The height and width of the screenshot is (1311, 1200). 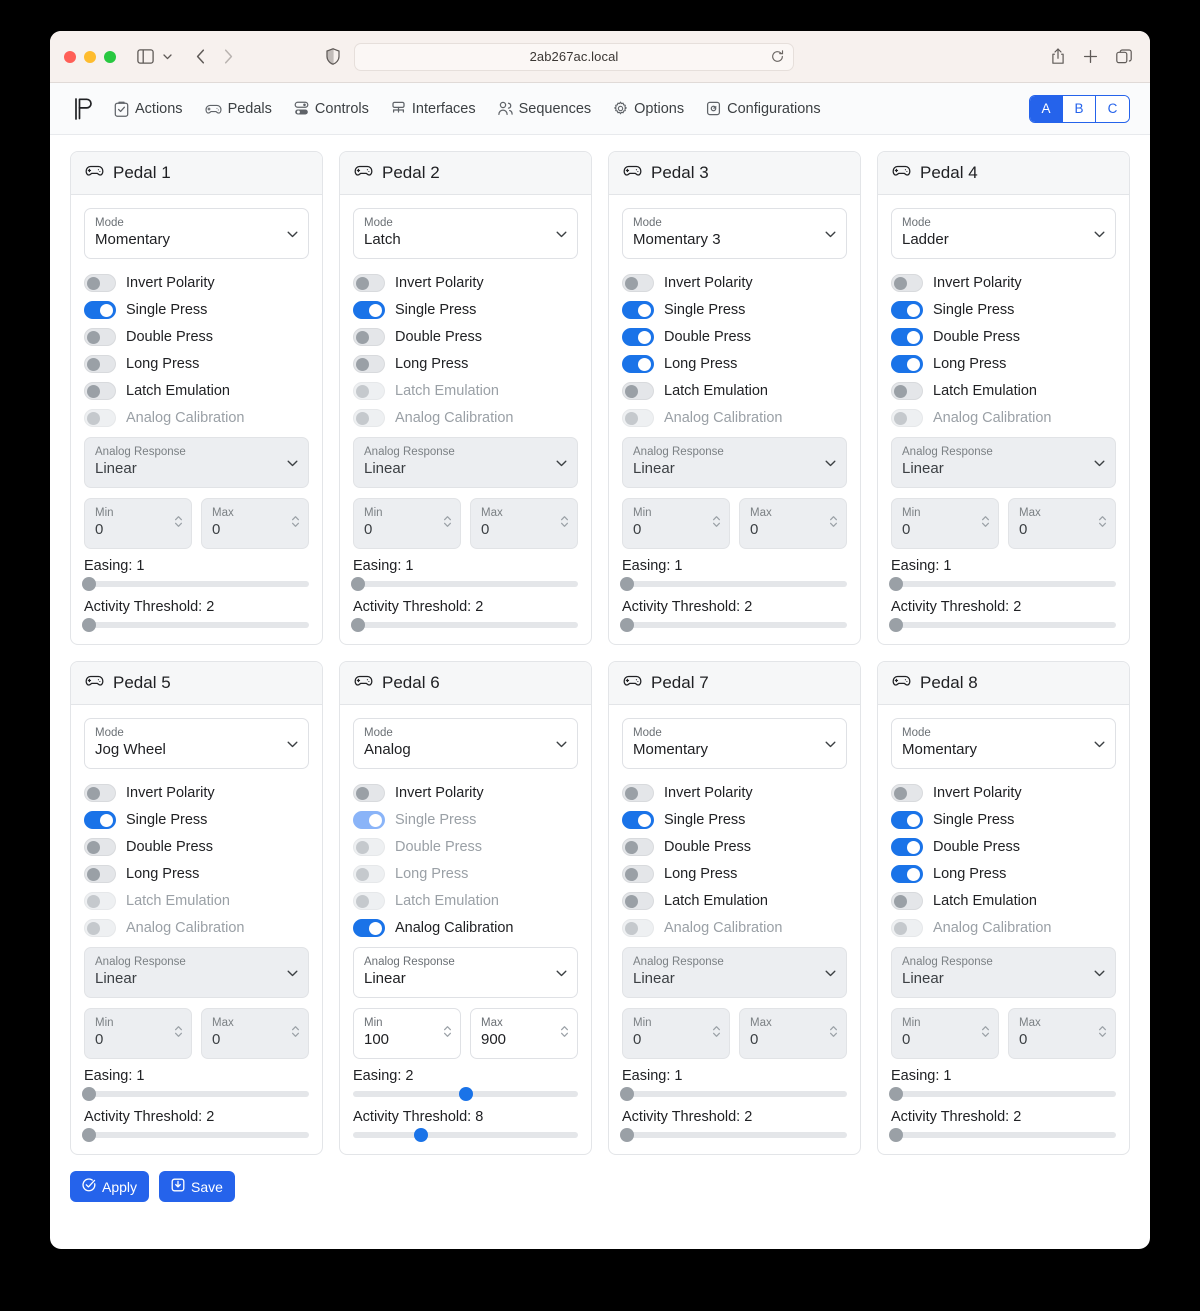 I want to click on segment-a: A, so click(x=1046, y=108).